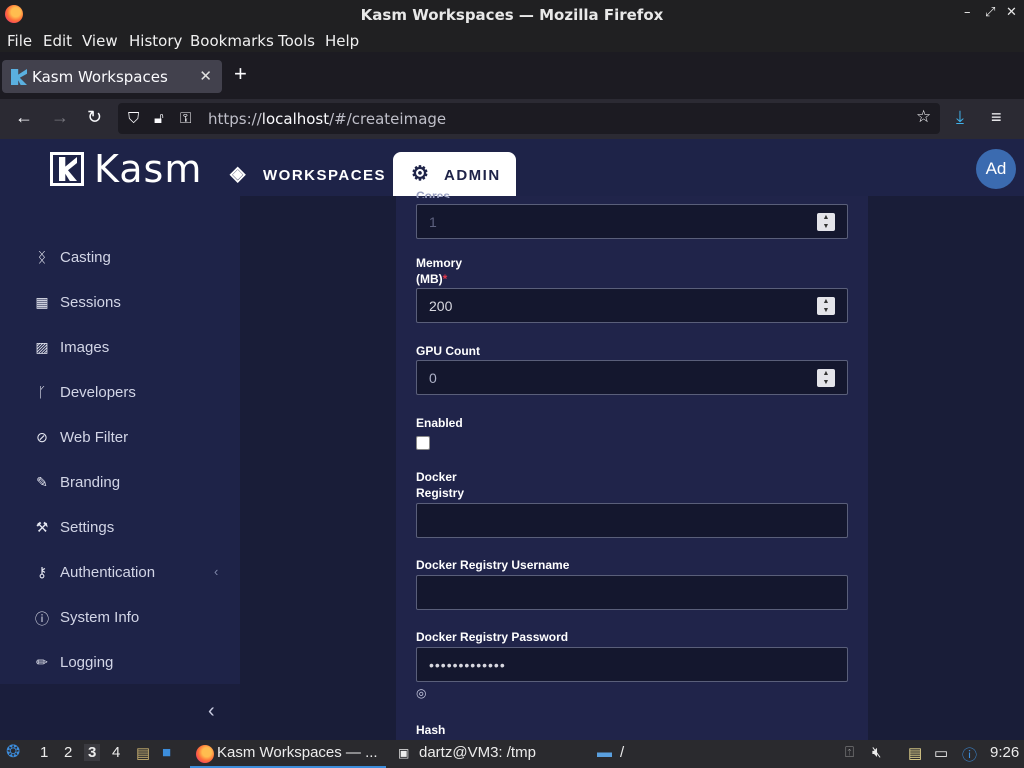 The image size is (1024, 768). Describe the element at coordinates (433, 378) in the screenshot. I see `gpu-count-value: 0` at that location.